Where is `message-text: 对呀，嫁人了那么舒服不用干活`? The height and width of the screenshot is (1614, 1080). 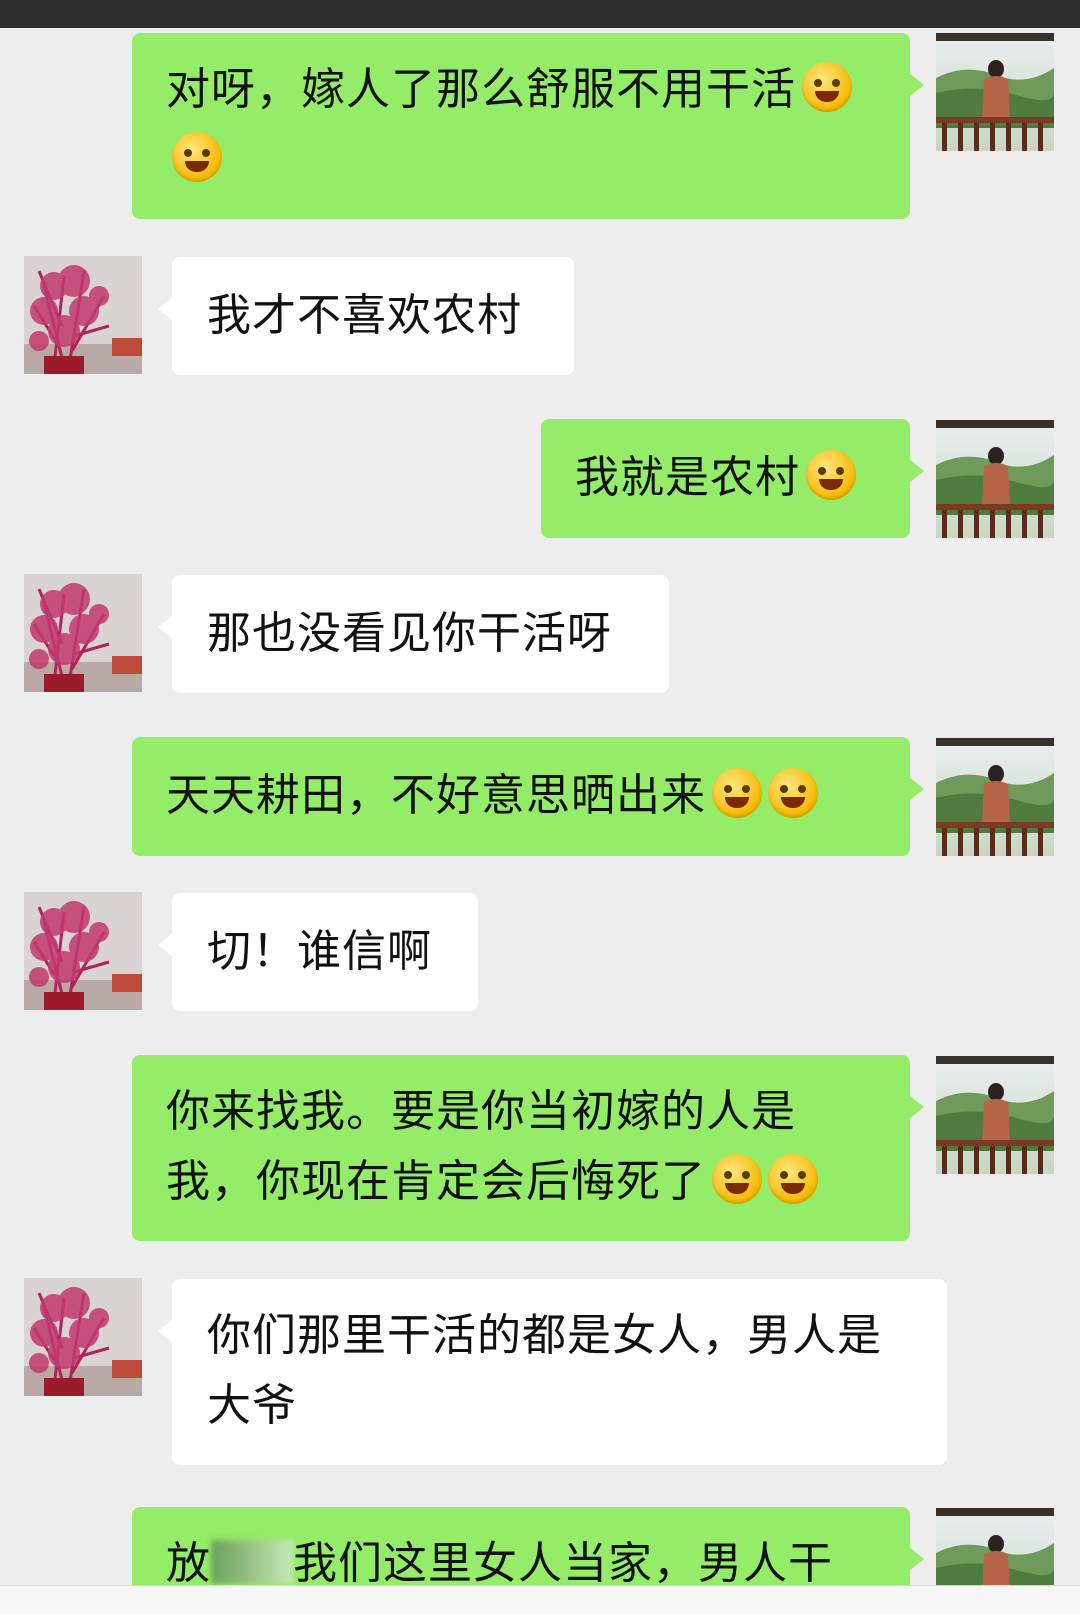 message-text: 对呀，嫁人了那么舒服不用干活 is located at coordinates (481, 89).